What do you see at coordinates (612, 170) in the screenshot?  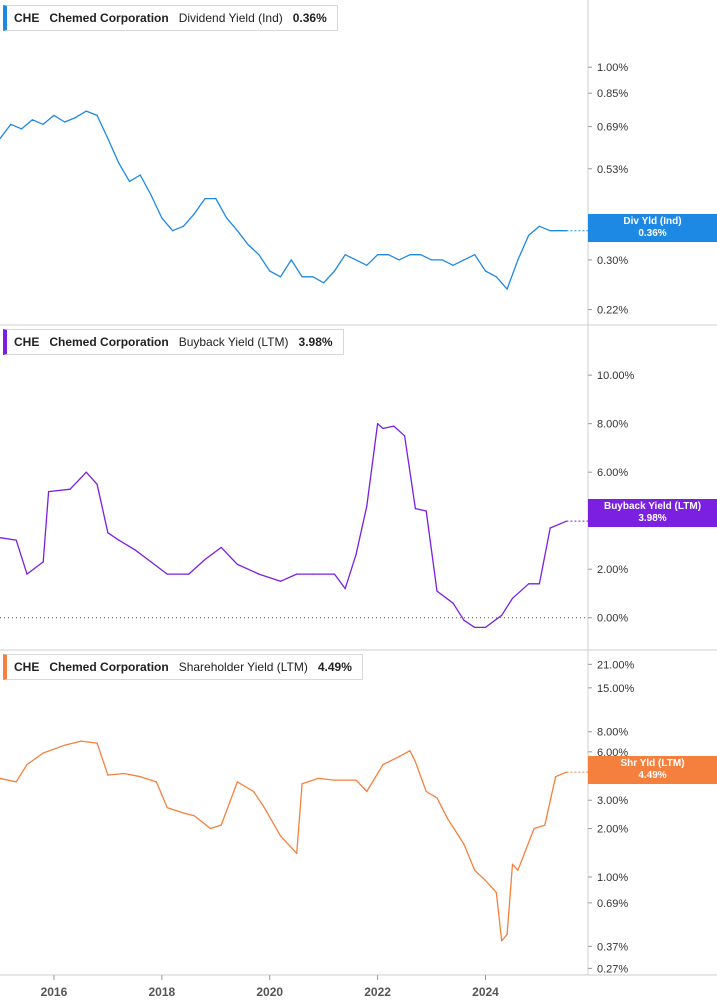 I see `y-tick-label: 0.53%` at bounding box center [612, 170].